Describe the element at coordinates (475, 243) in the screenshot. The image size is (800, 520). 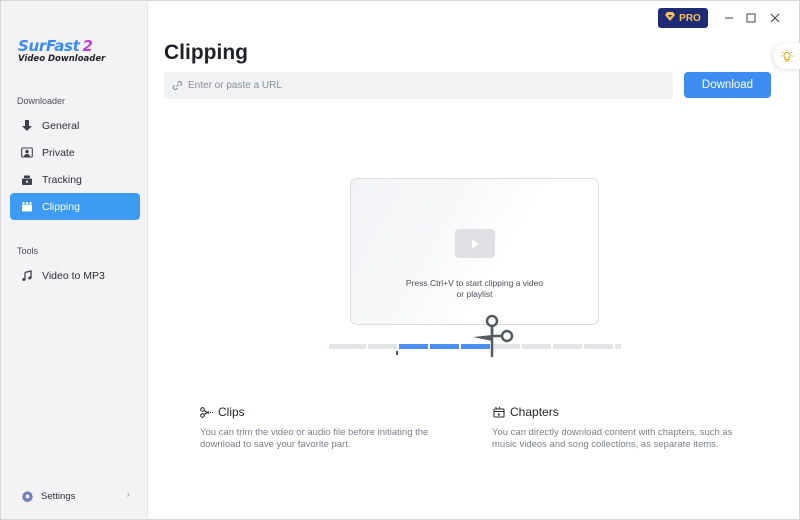
I see `play-icon` at that location.